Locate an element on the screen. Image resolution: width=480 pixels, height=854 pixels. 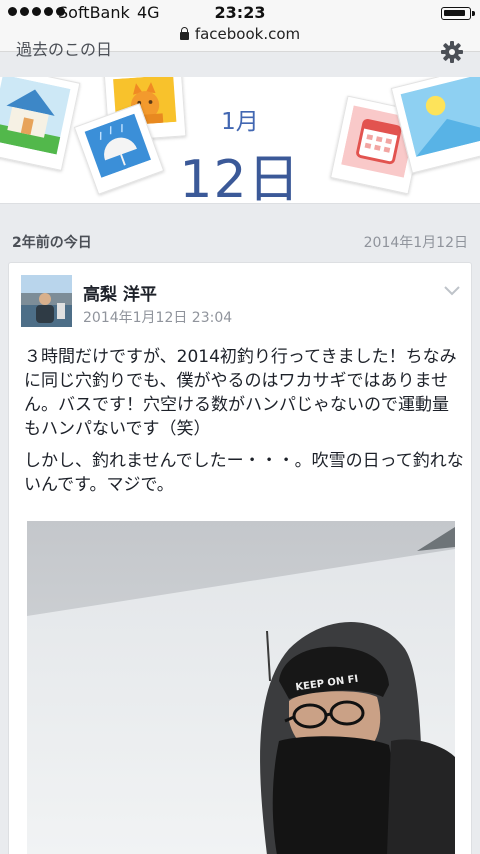
status-time: 23:23 is located at coordinates (240, 12).